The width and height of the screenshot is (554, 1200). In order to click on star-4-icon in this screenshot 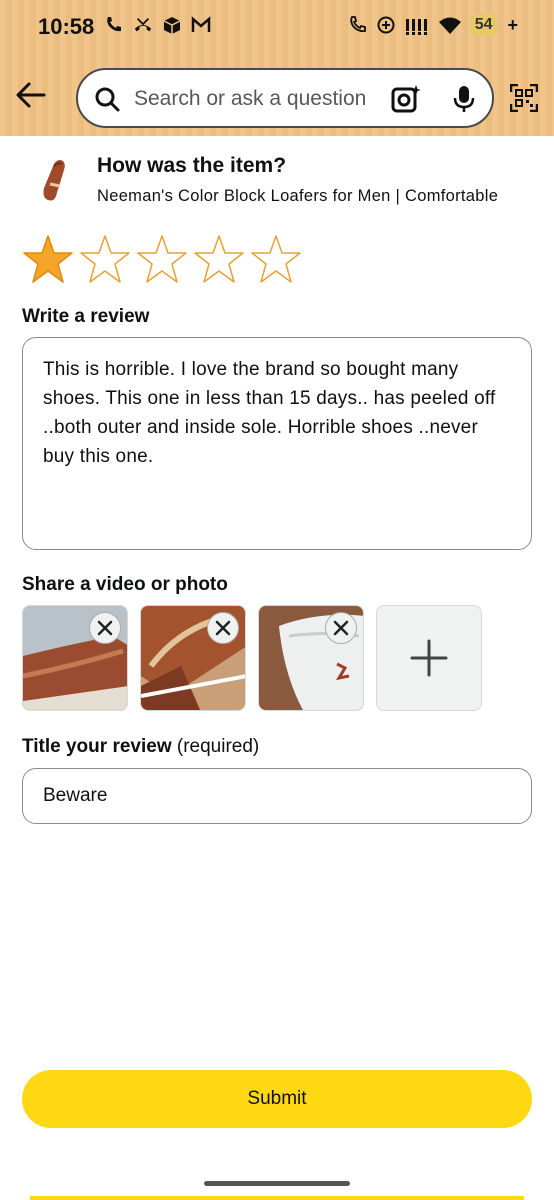, I will do `click(219, 259)`.